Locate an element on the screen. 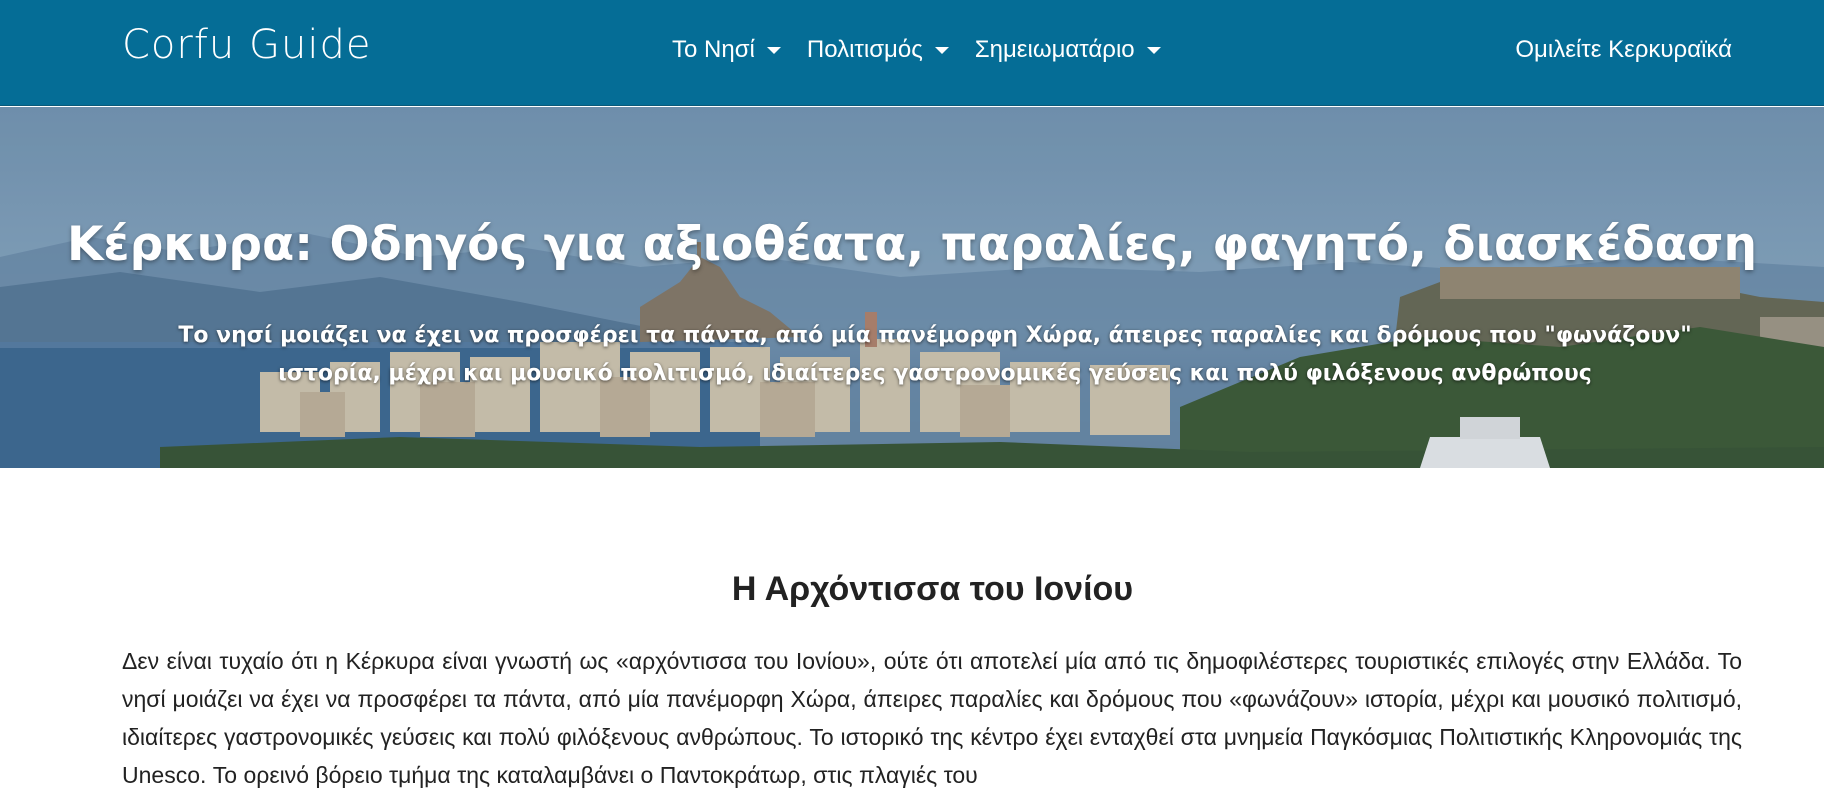  speak-corfiot-link: Ομιλείτε Κερκυραϊκά is located at coordinates (1623, 50).